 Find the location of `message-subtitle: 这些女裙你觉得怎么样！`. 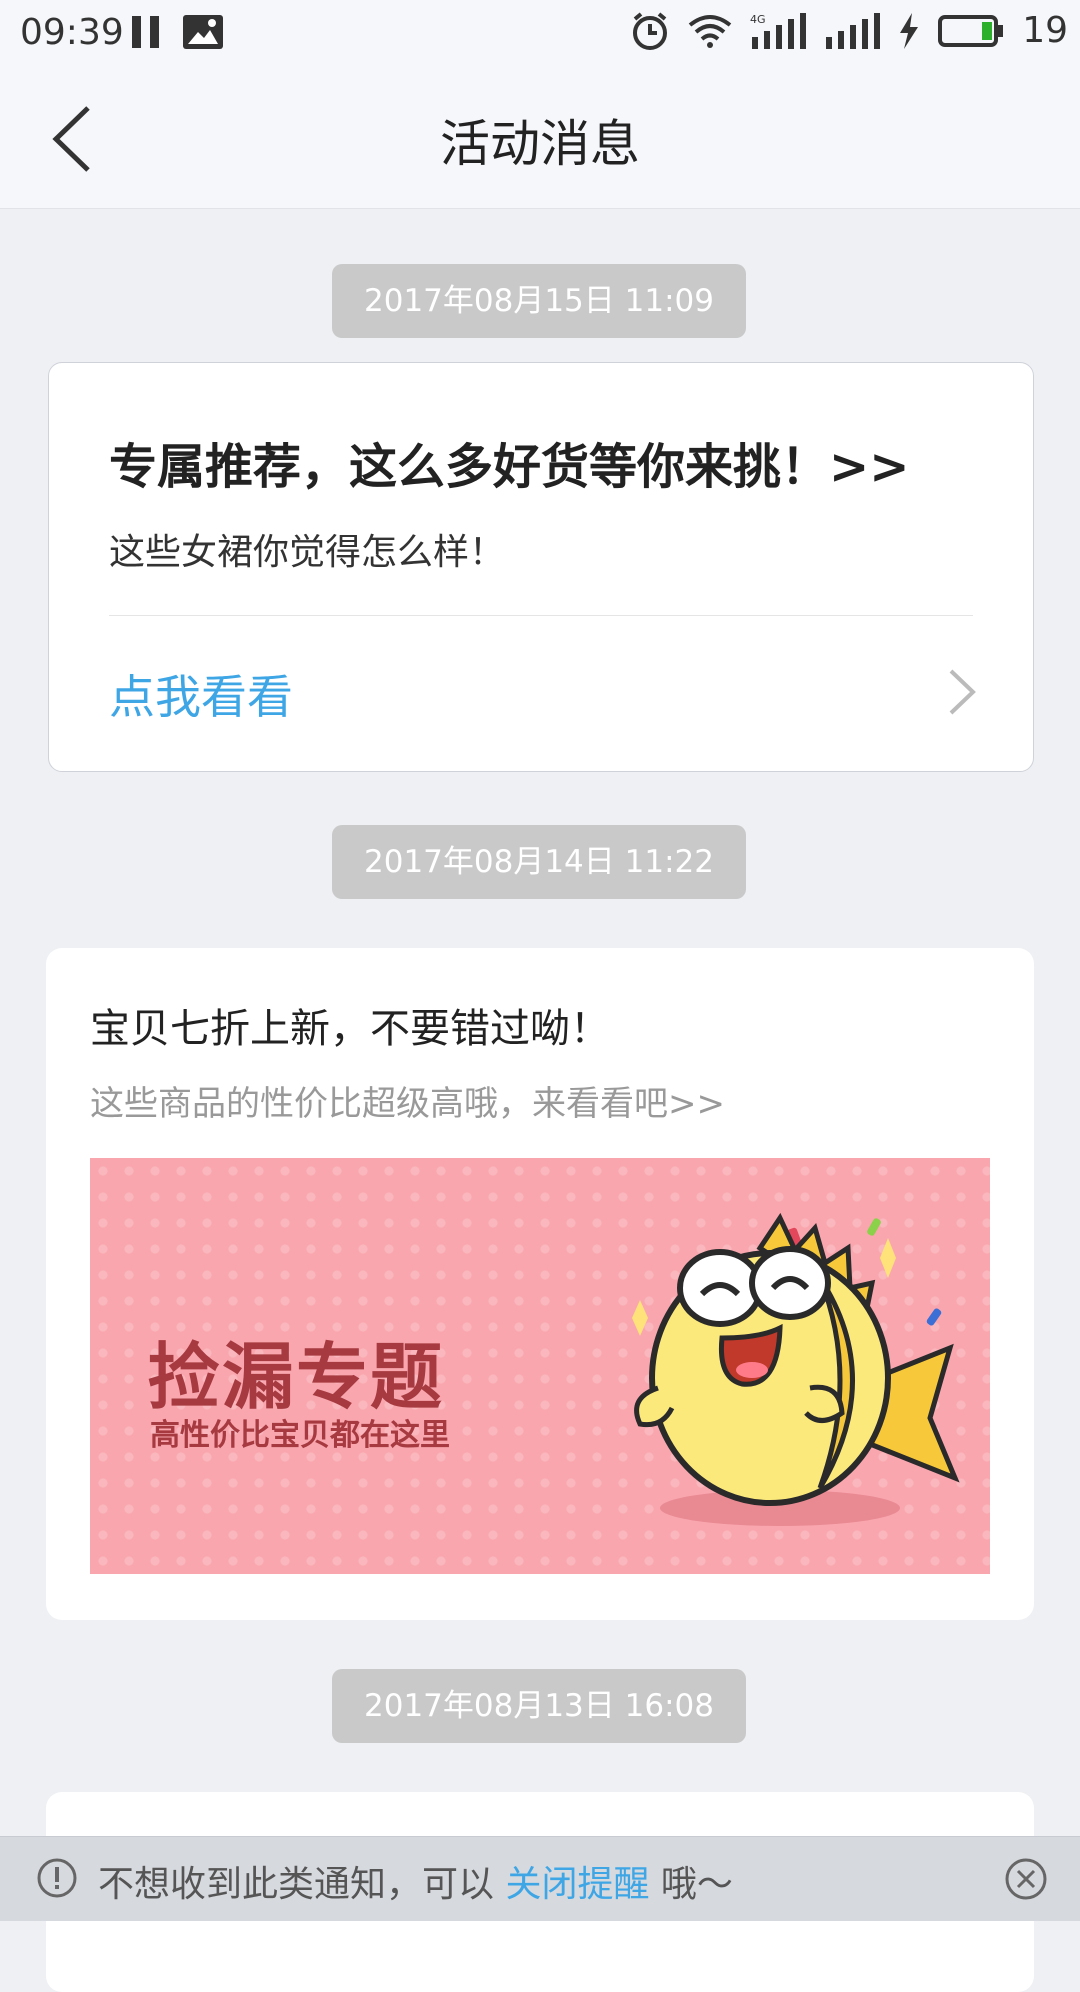

message-subtitle: 这些女裙你觉得怎么样！ is located at coordinates (307, 552).